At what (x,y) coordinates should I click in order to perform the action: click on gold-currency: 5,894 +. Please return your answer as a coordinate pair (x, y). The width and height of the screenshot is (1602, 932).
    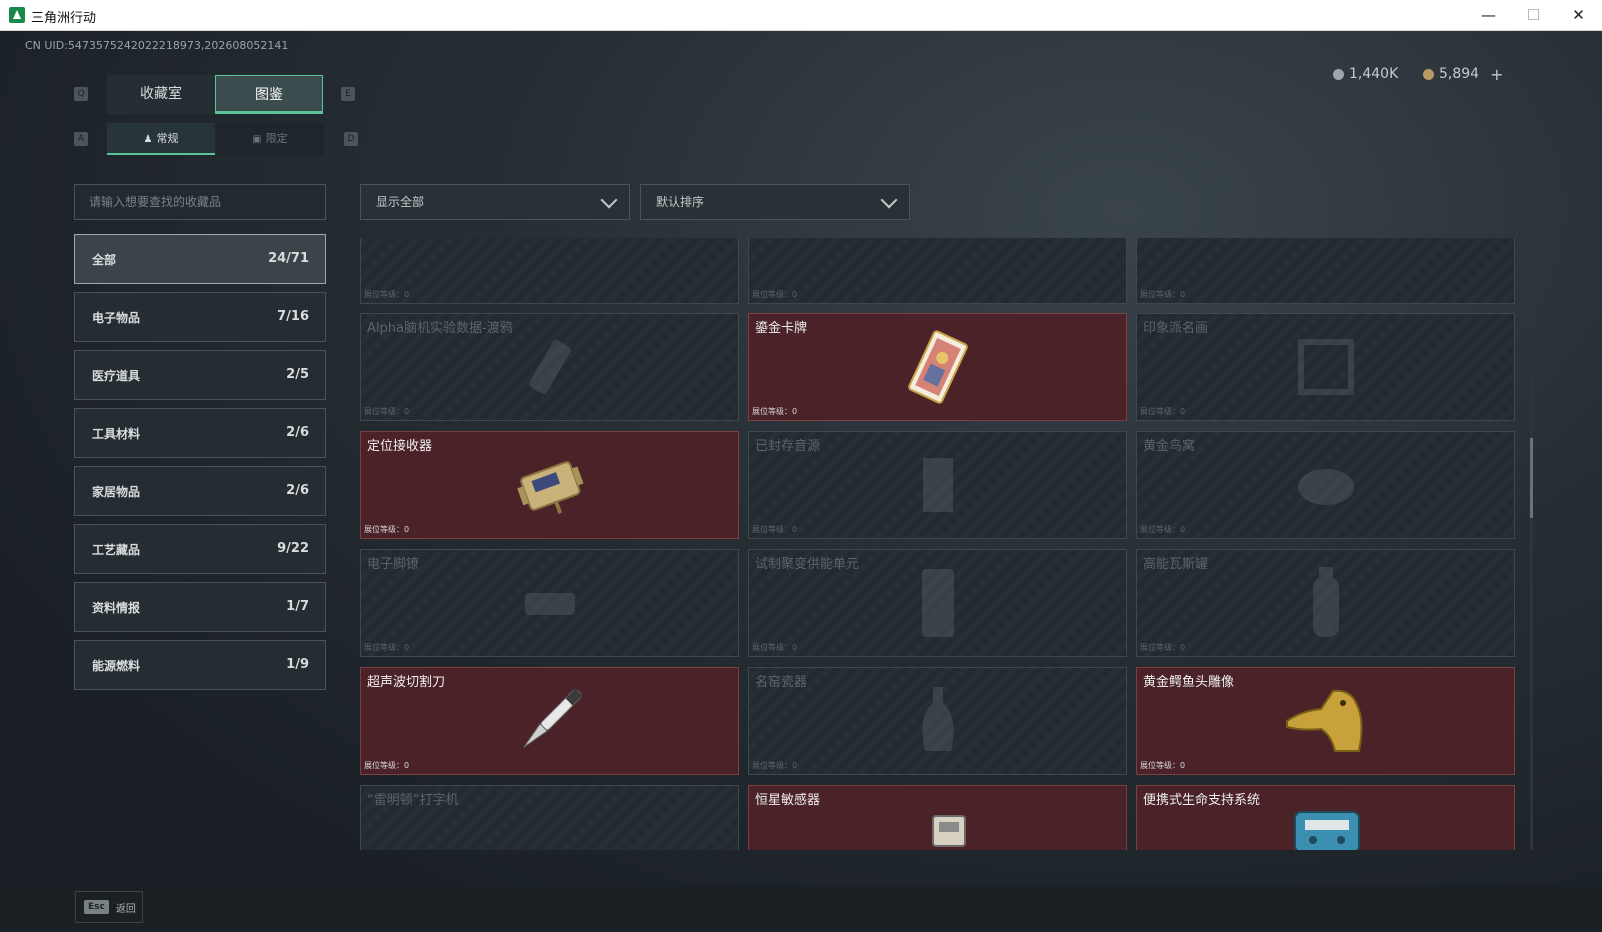
    Looking at the image, I should click on (1463, 74).